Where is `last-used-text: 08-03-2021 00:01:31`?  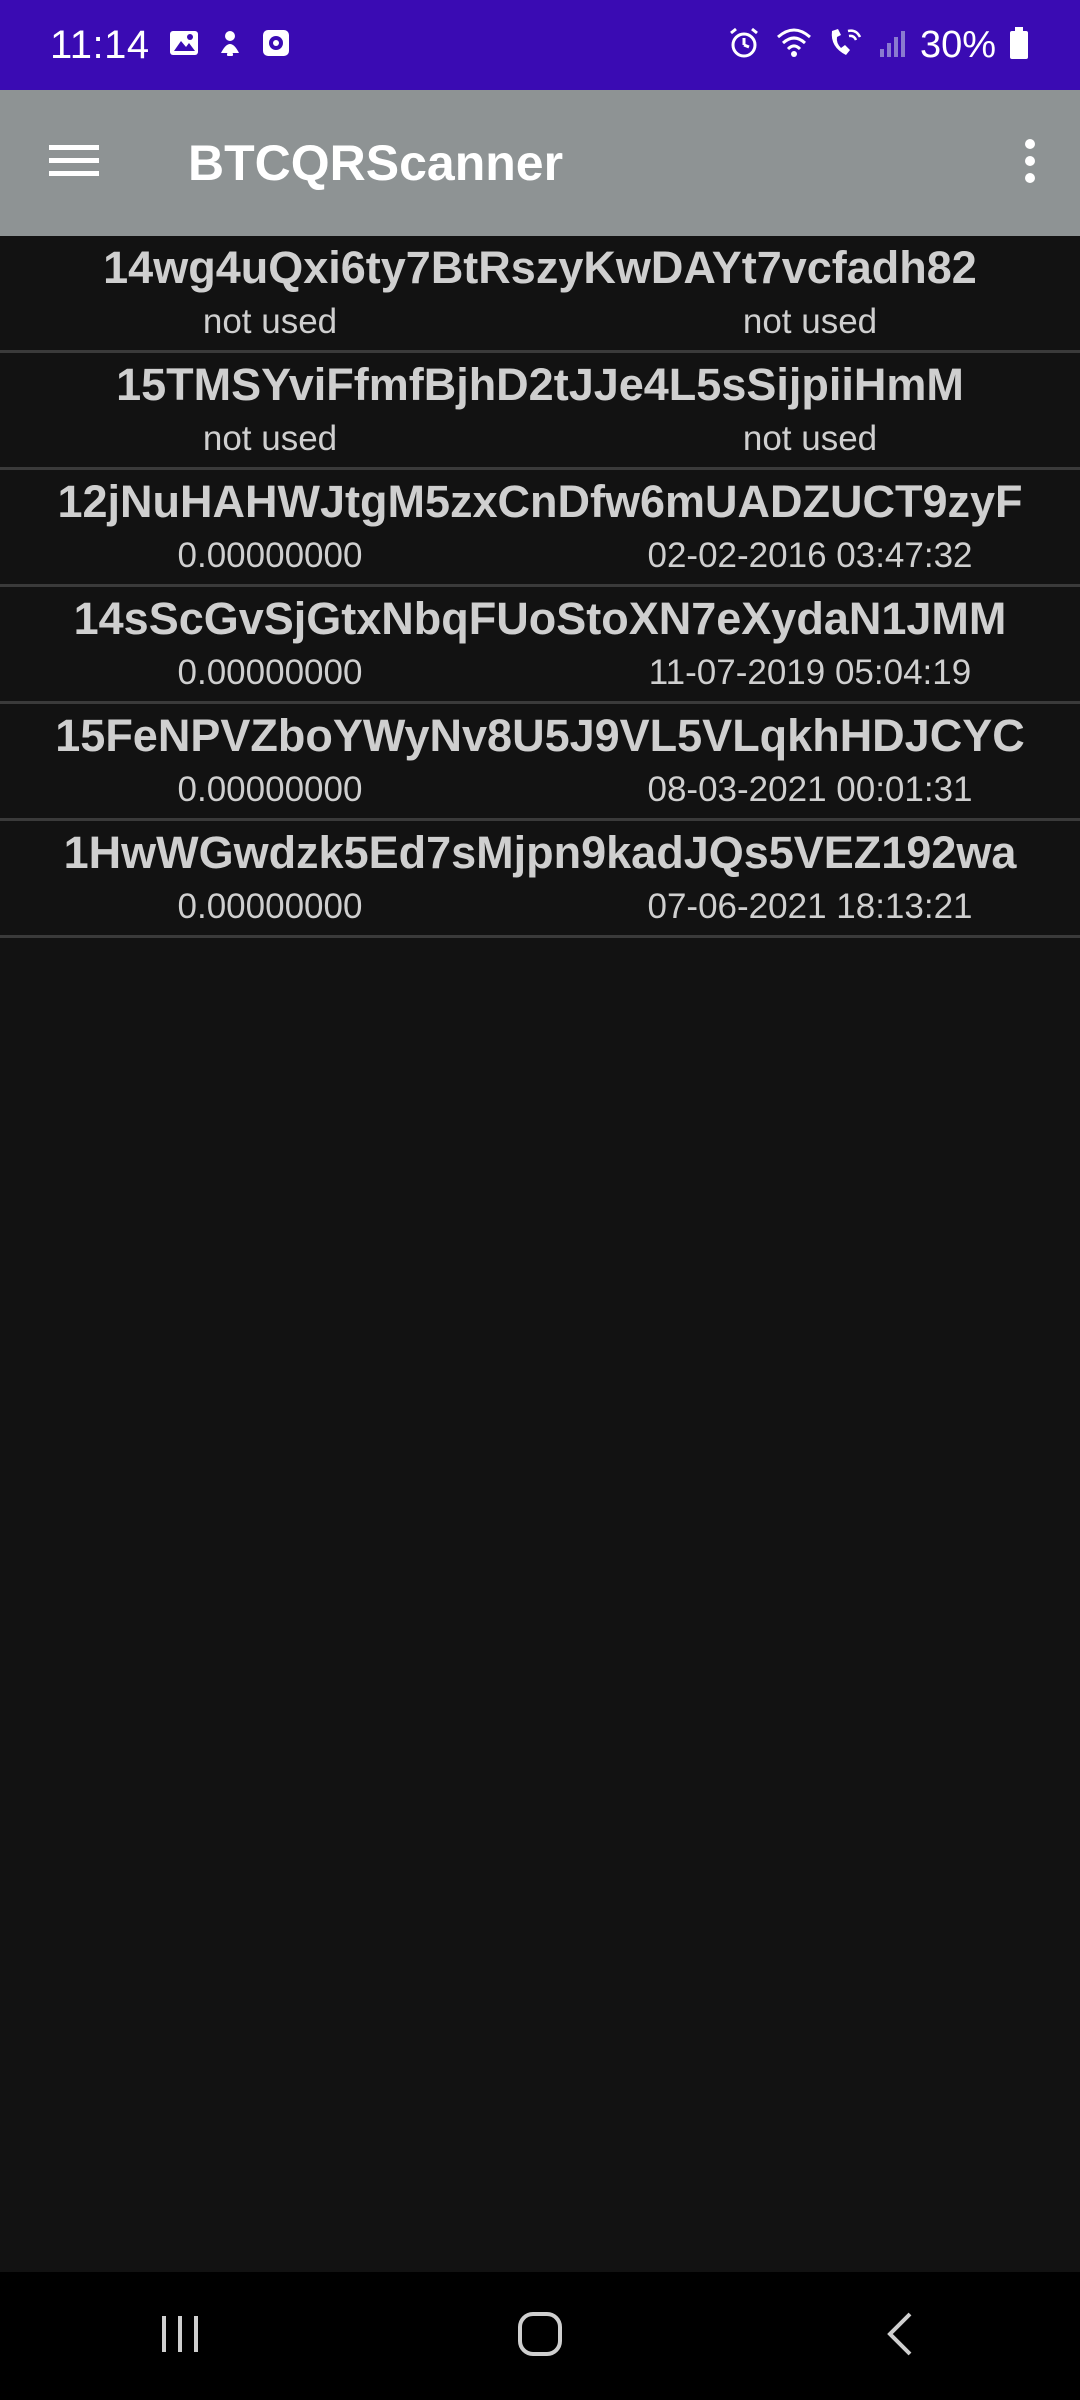 last-used-text: 08-03-2021 00:01:31 is located at coordinates (810, 789).